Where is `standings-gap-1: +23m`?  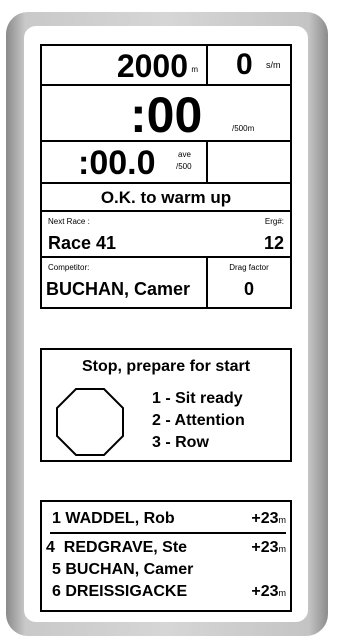
standings-gap-1: +23m is located at coordinates (268, 518).